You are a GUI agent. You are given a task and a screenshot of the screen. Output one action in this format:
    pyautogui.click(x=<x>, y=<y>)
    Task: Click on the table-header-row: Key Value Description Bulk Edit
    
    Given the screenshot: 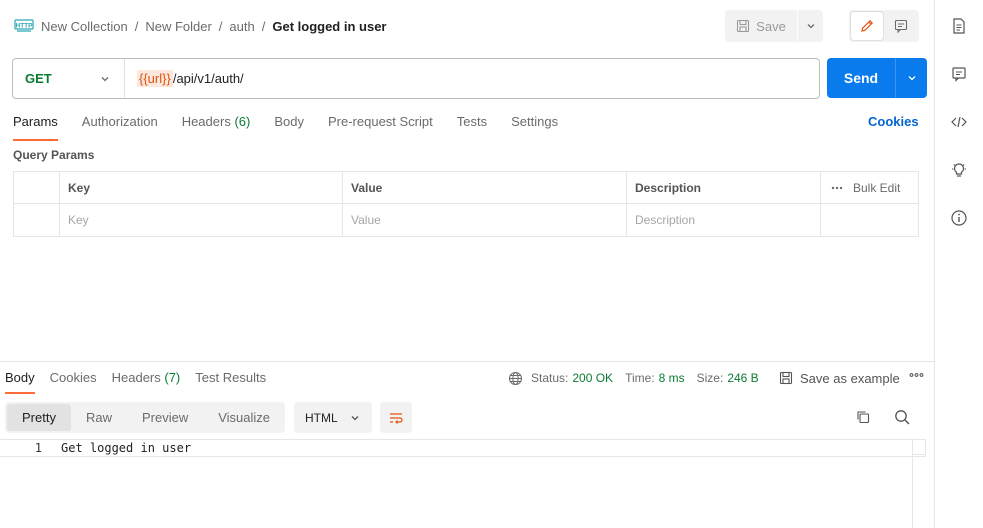 What is the action you would take?
    pyautogui.click(x=466, y=188)
    